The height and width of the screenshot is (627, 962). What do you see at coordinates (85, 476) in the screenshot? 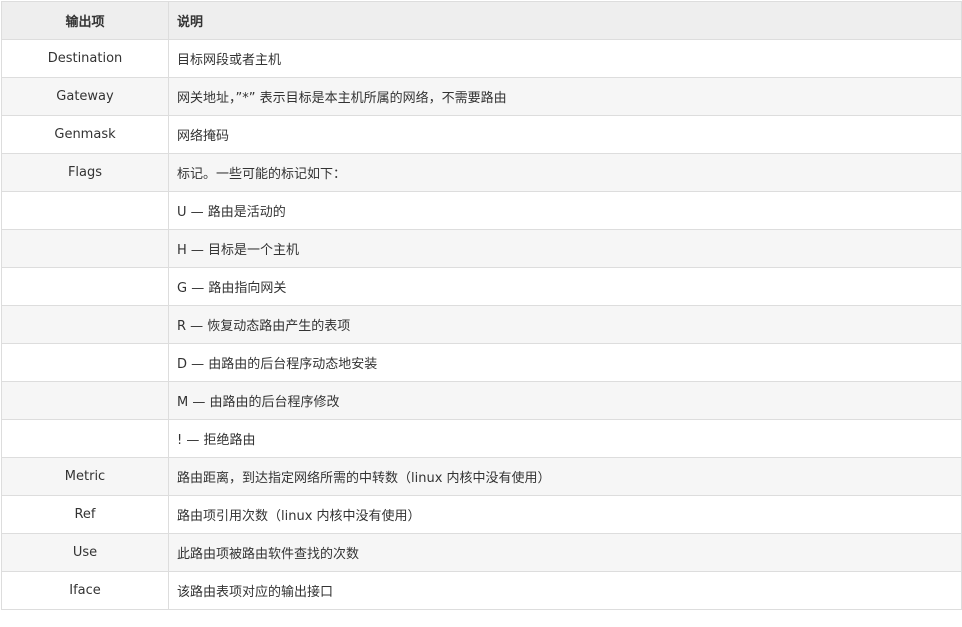
I see `cell-output-item: Metric` at bounding box center [85, 476].